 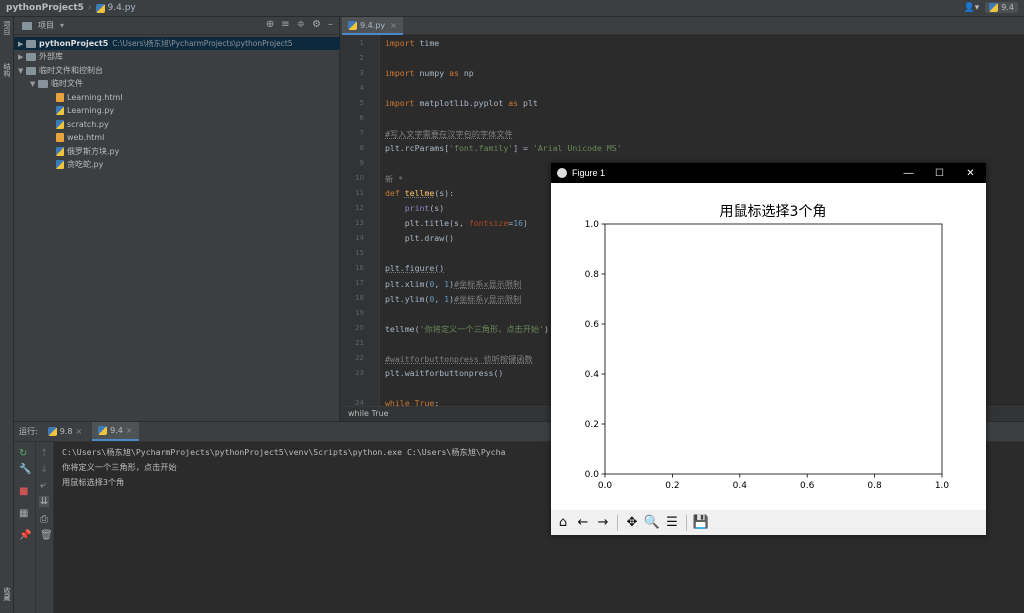 What do you see at coordinates (25, 535) in the screenshot?
I see `pin-icon: 📌` at bounding box center [25, 535].